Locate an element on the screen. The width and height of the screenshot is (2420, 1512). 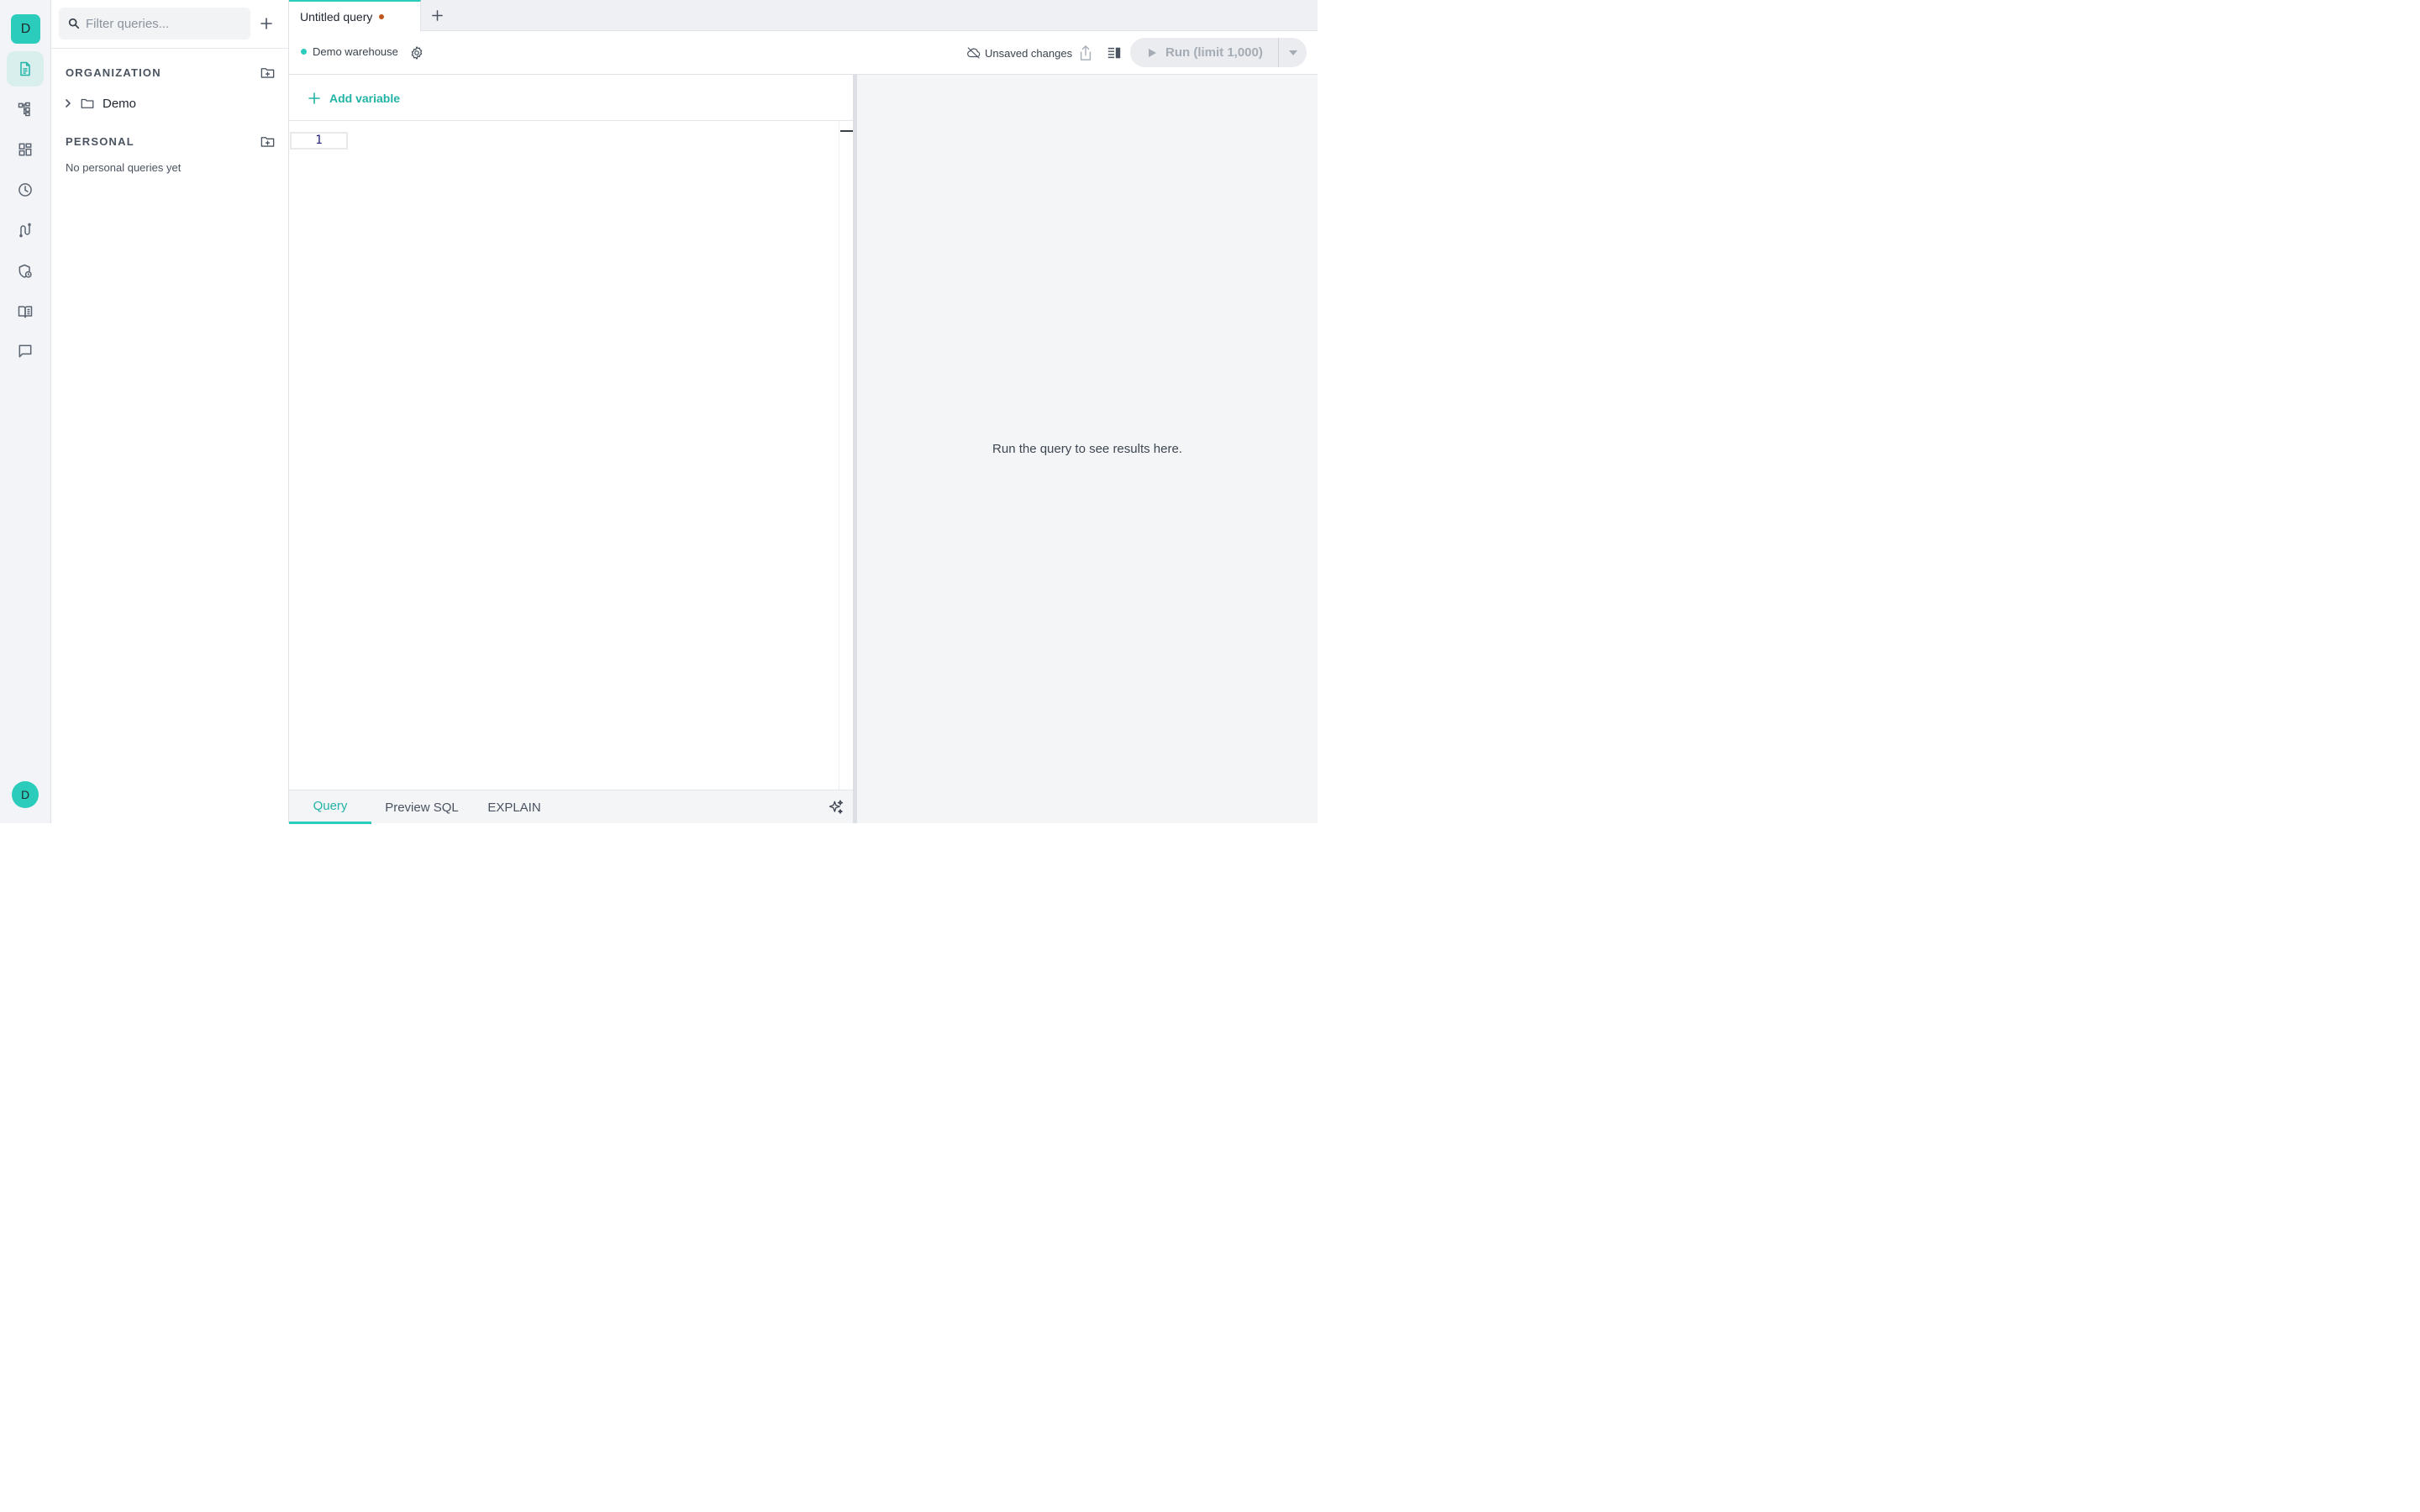
new-tab-button is located at coordinates (437, 15).